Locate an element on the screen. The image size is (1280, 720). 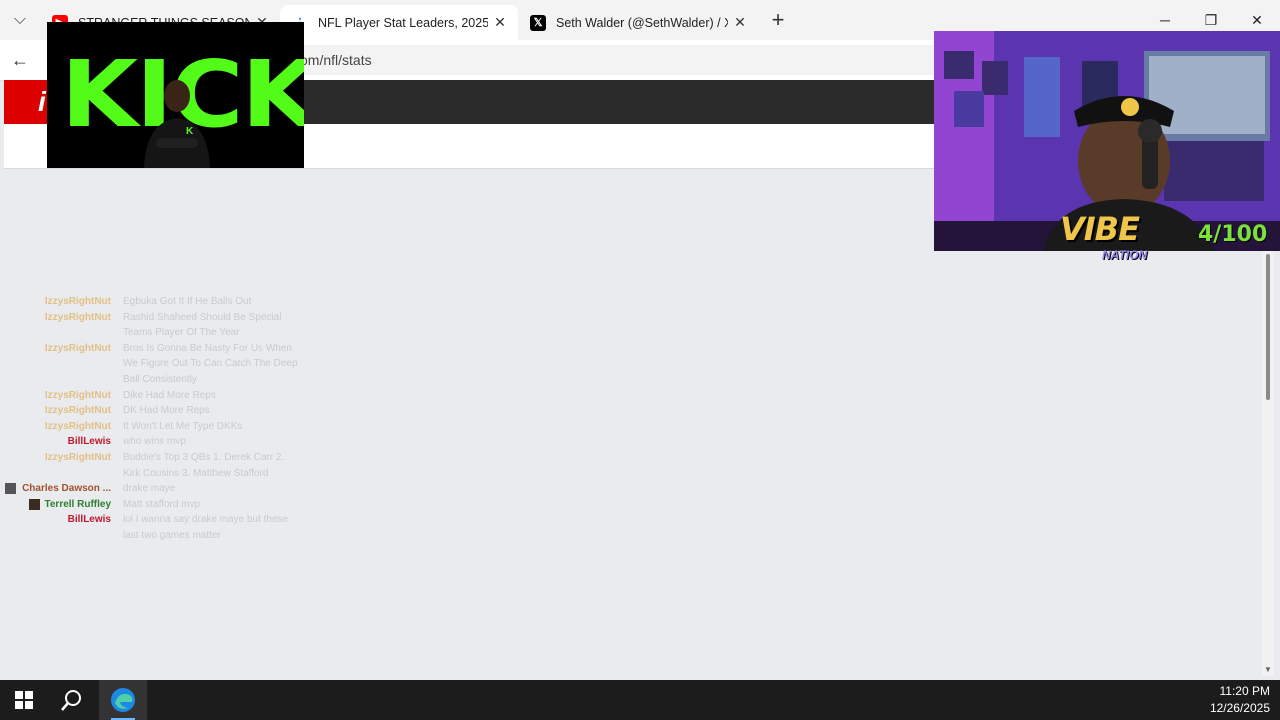
x-icon: 𝕏 is located at coordinates (538, 22).